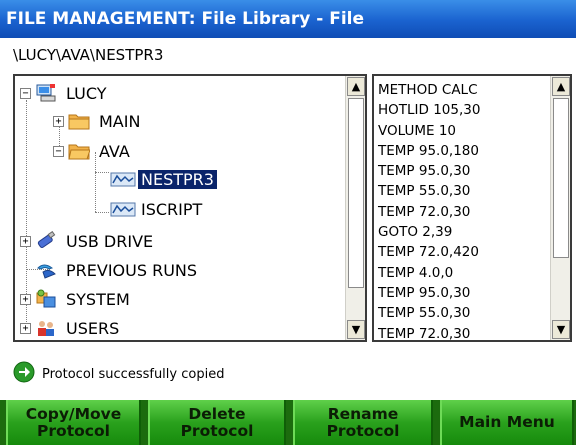  I want to click on tree-item-previous-runs: PREVIOUS RUNS, so click(110, 270).